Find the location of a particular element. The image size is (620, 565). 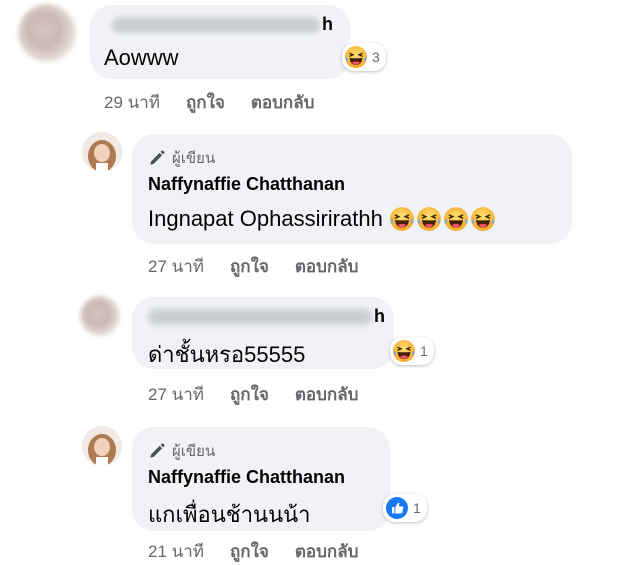

comment-time: 21 นาที is located at coordinates (176, 551).